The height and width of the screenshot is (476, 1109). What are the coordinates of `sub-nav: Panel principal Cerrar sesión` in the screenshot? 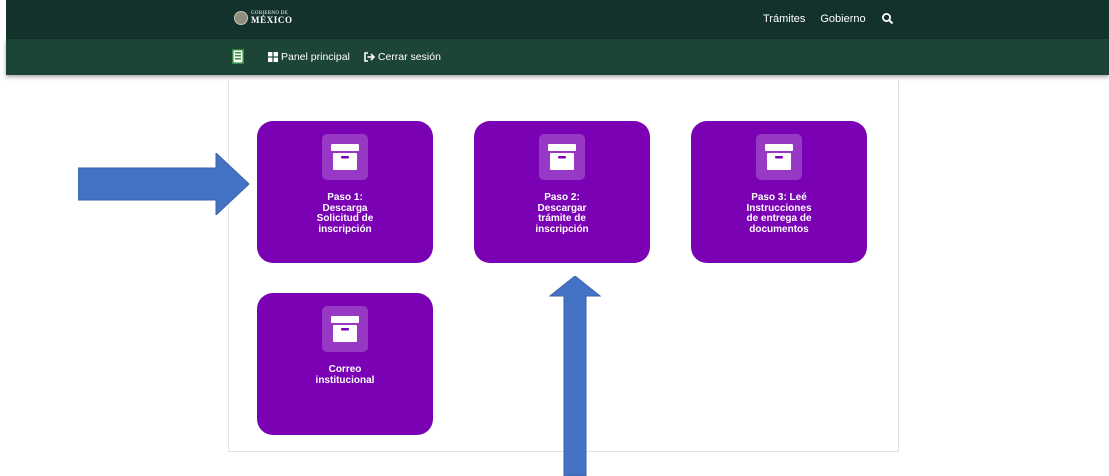 It's located at (354, 57).